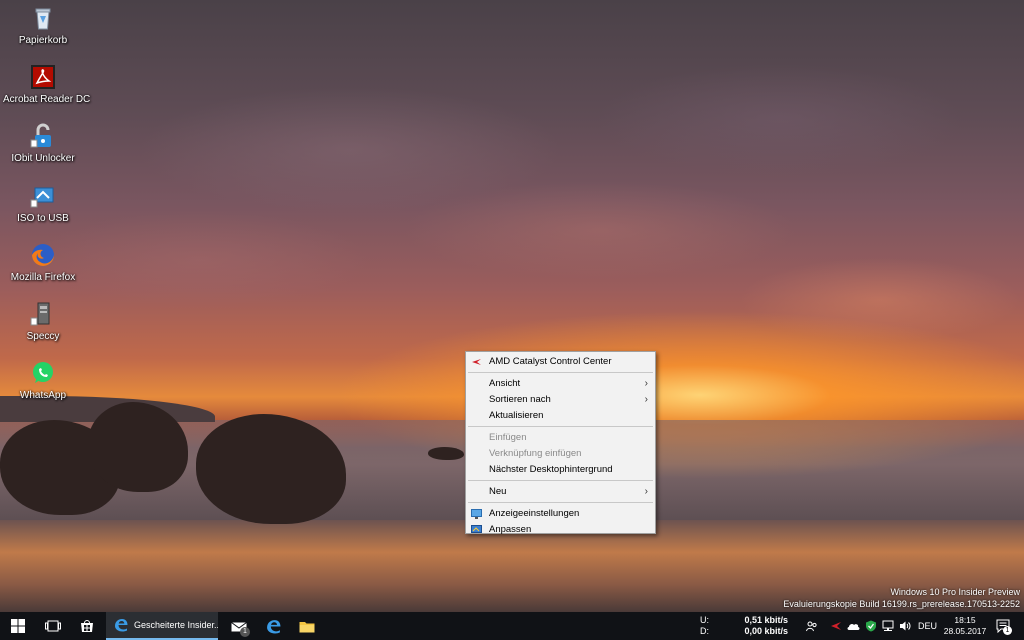 Image resolution: width=1024 pixels, height=640 pixels. Describe the element at coordinates (560, 416) in the screenshot. I see `menu-item-aktualisieren: Aktualisieren` at that location.